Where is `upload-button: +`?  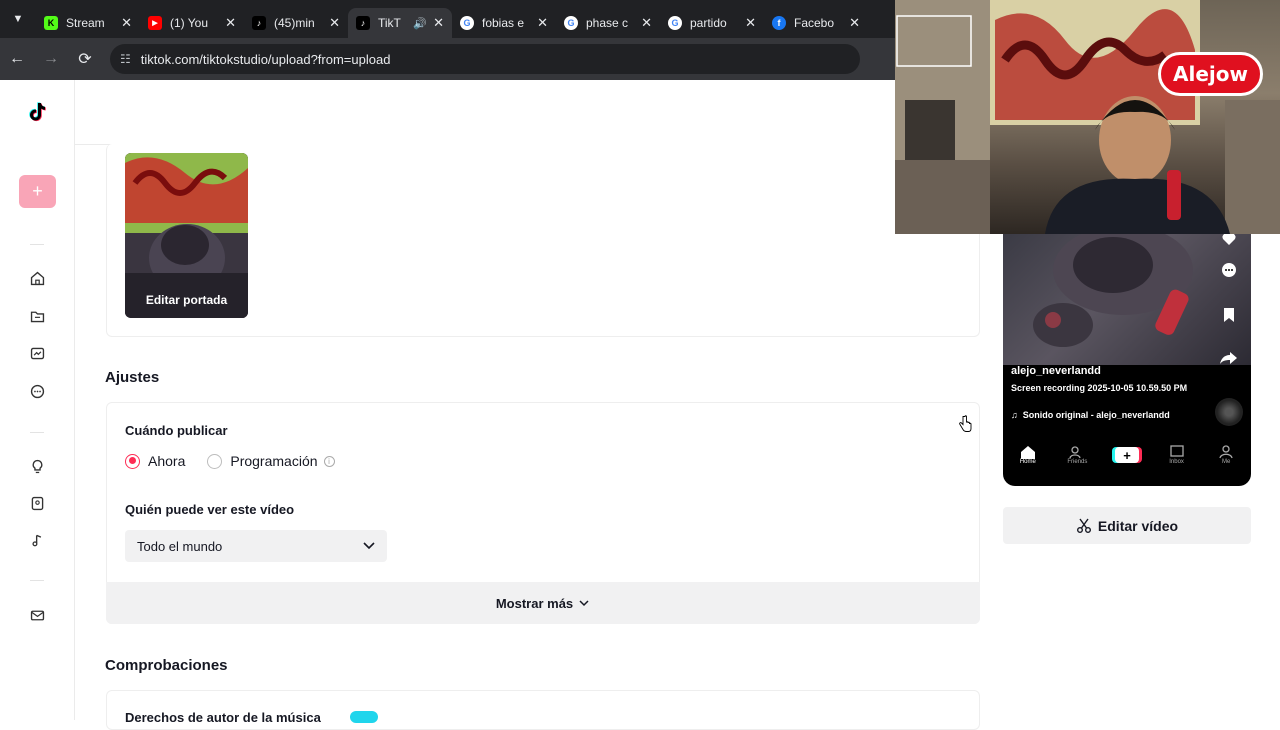 upload-button: + is located at coordinates (37, 191).